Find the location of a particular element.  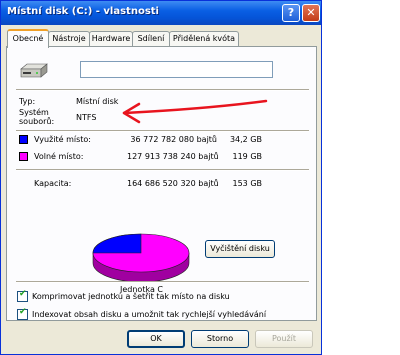

annotation-arrow is located at coordinates (195, 111).